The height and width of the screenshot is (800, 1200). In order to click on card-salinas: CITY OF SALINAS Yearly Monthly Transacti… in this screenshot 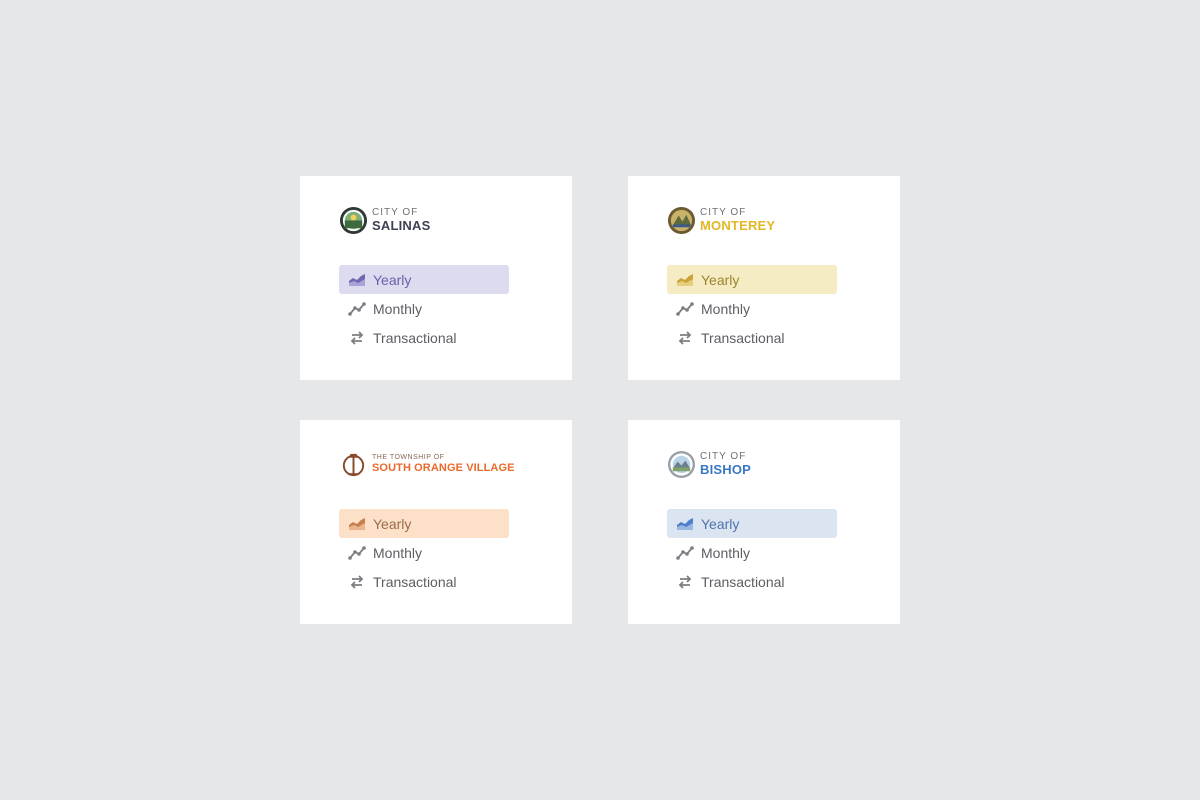, I will do `click(436, 278)`.